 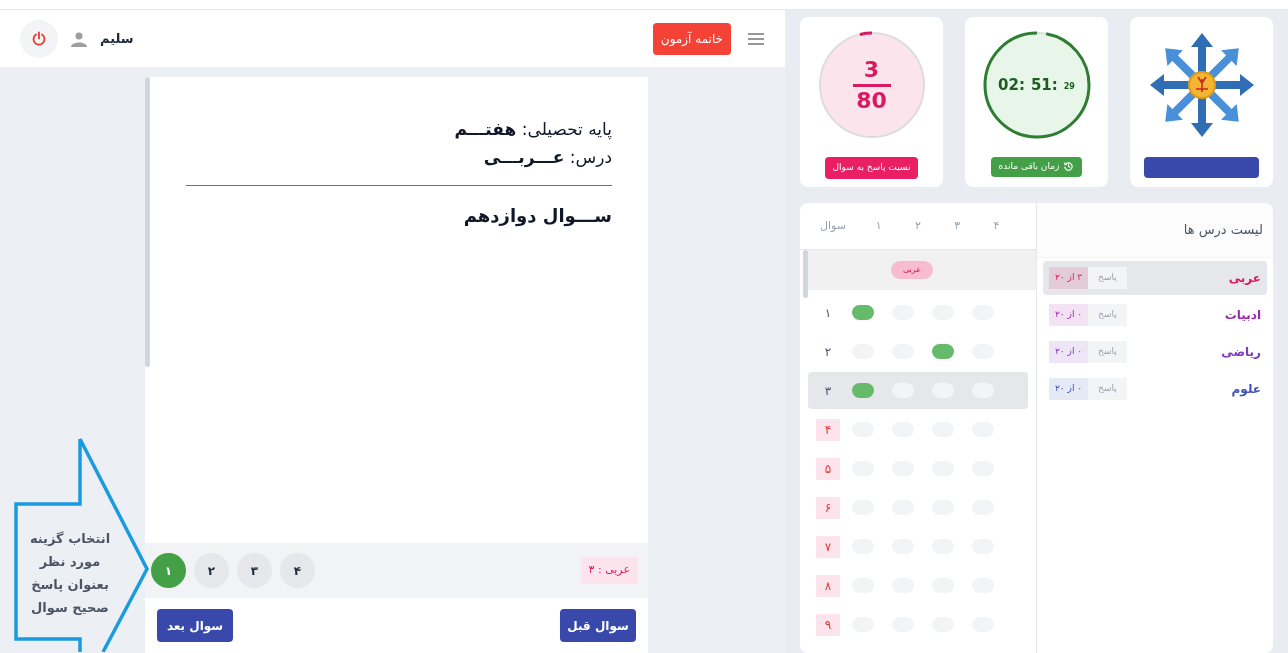 I want to click on column-header: سوال, so click(x=833, y=225).